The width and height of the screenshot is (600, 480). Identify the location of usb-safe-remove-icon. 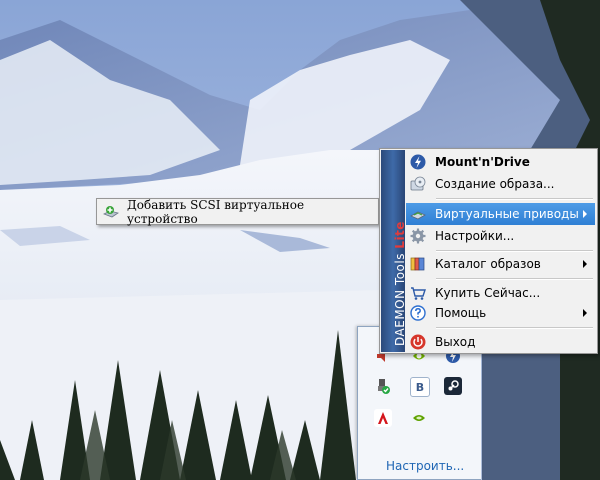
(383, 386).